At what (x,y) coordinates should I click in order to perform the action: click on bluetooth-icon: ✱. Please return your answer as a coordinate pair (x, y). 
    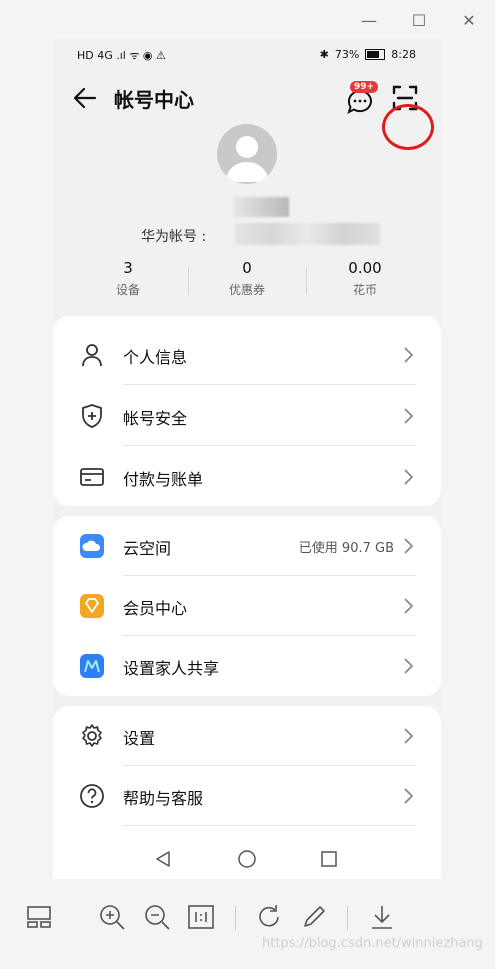
    Looking at the image, I should click on (324, 54).